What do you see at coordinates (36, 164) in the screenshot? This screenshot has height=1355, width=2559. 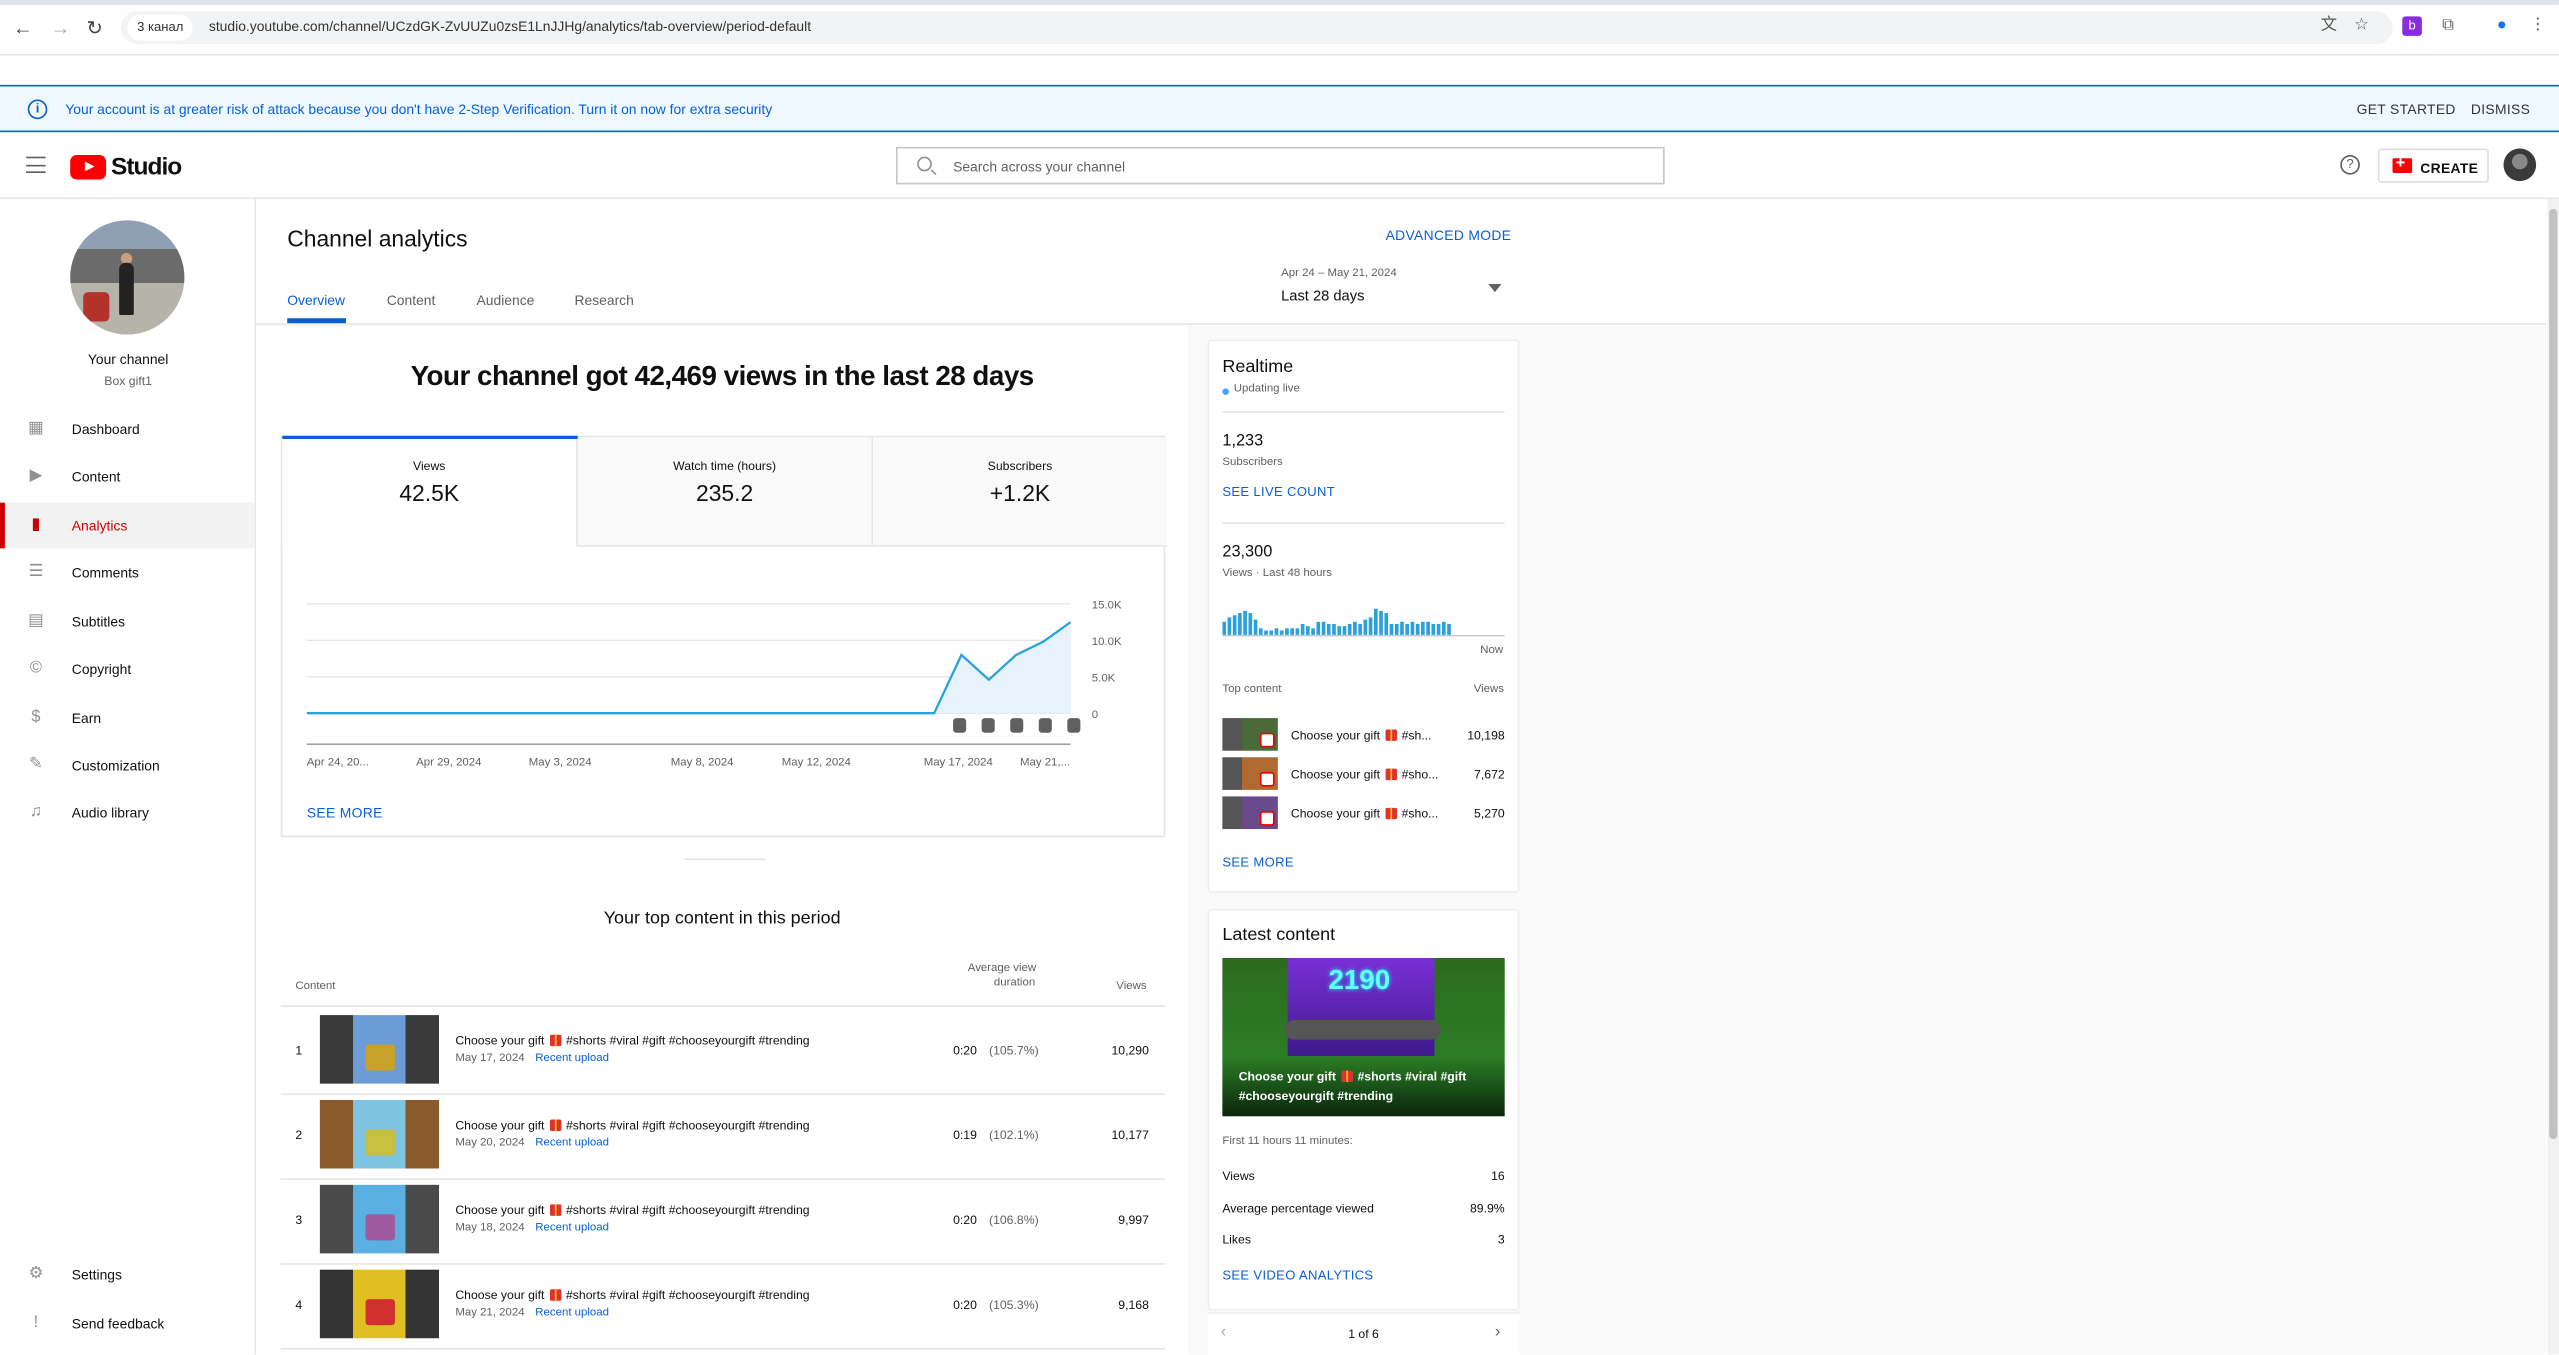 I see `menu-icon` at bounding box center [36, 164].